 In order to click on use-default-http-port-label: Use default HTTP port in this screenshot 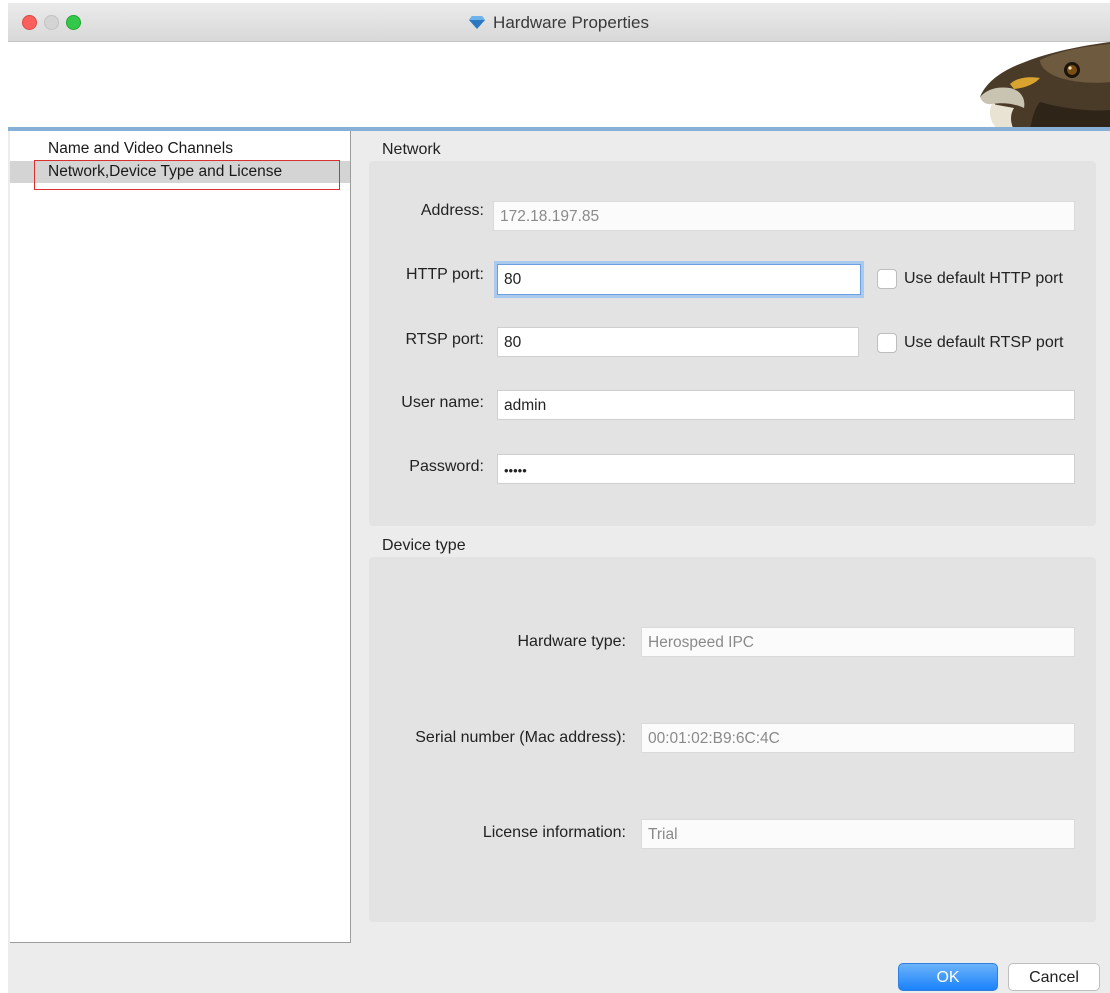, I will do `click(983, 279)`.